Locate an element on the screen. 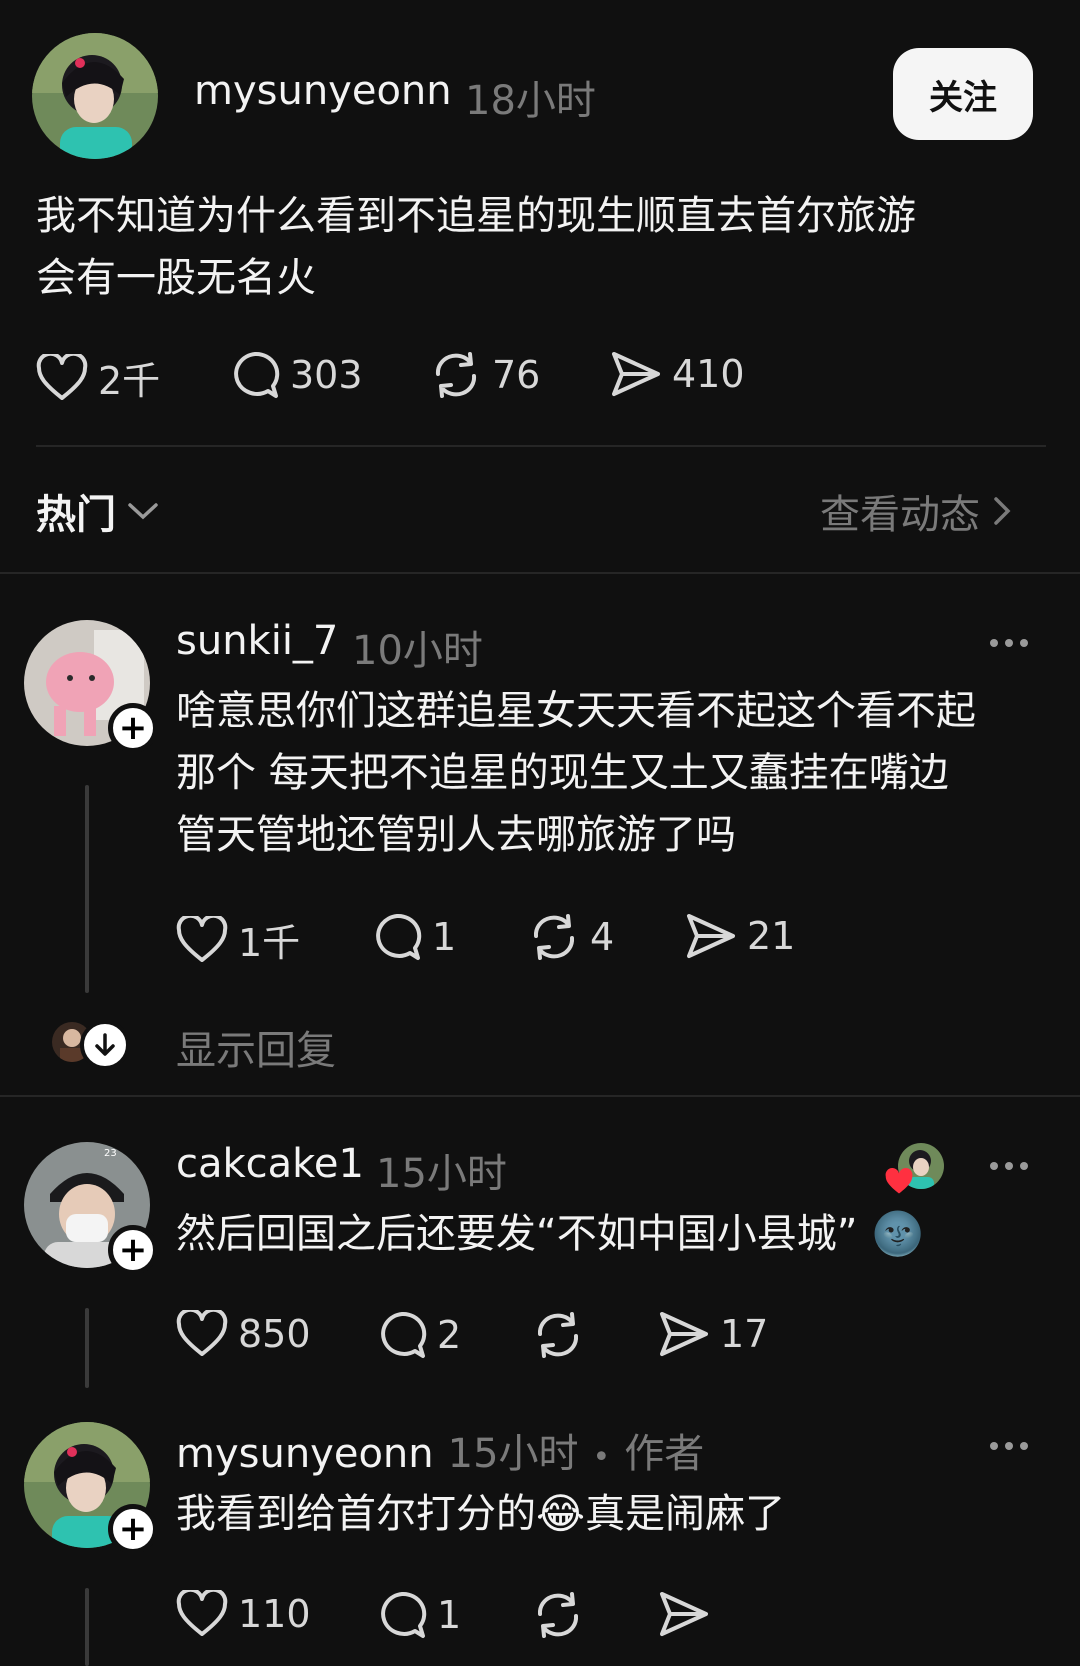 This screenshot has height=1666, width=1080. comment-header: mysunyeonn 15小时 • 作者 is located at coordinates (440, 1450).